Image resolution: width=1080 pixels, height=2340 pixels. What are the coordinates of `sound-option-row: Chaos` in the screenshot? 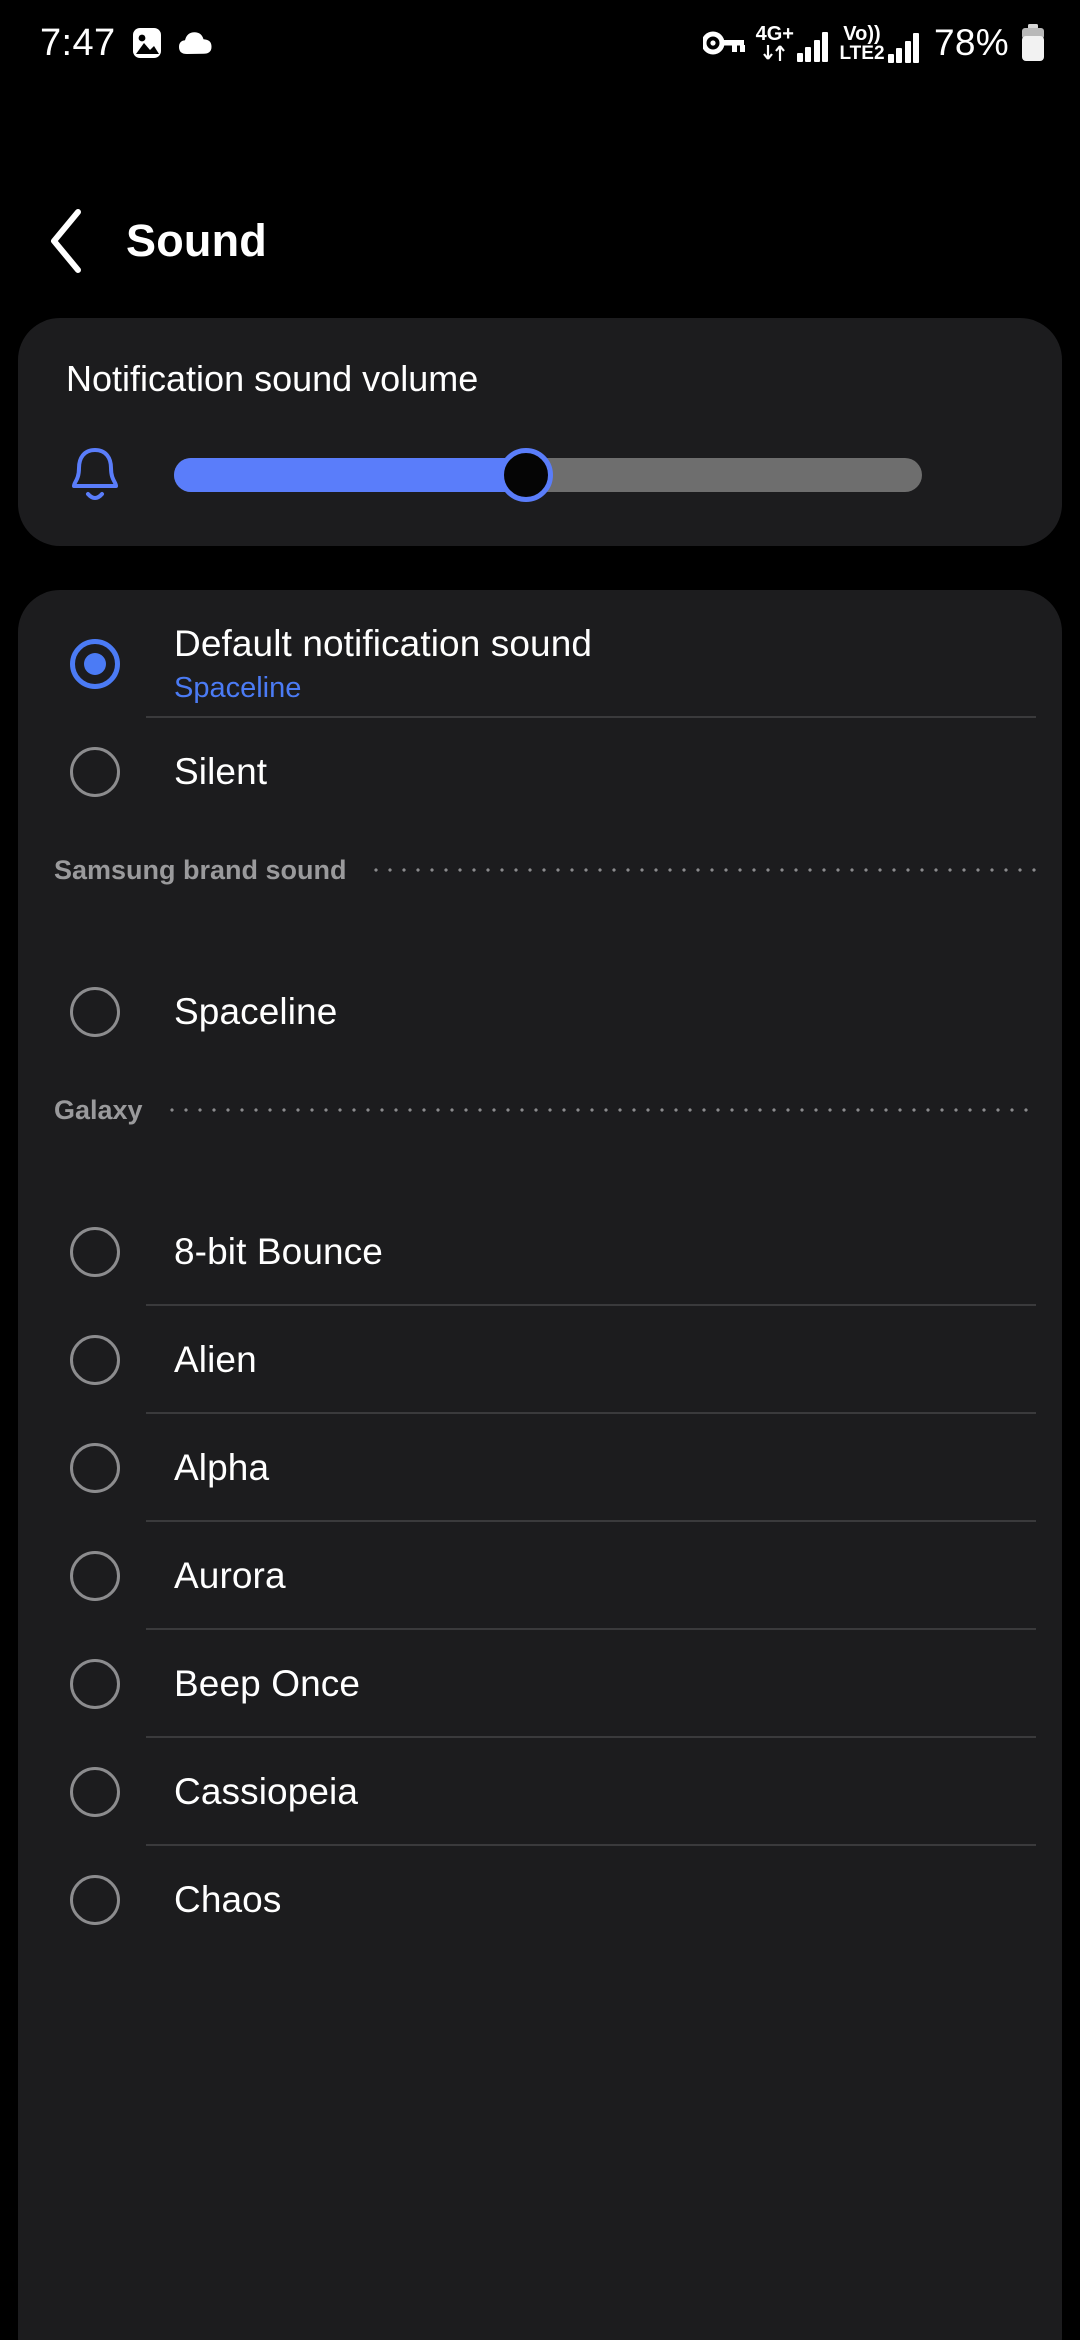 It's located at (540, 1900).